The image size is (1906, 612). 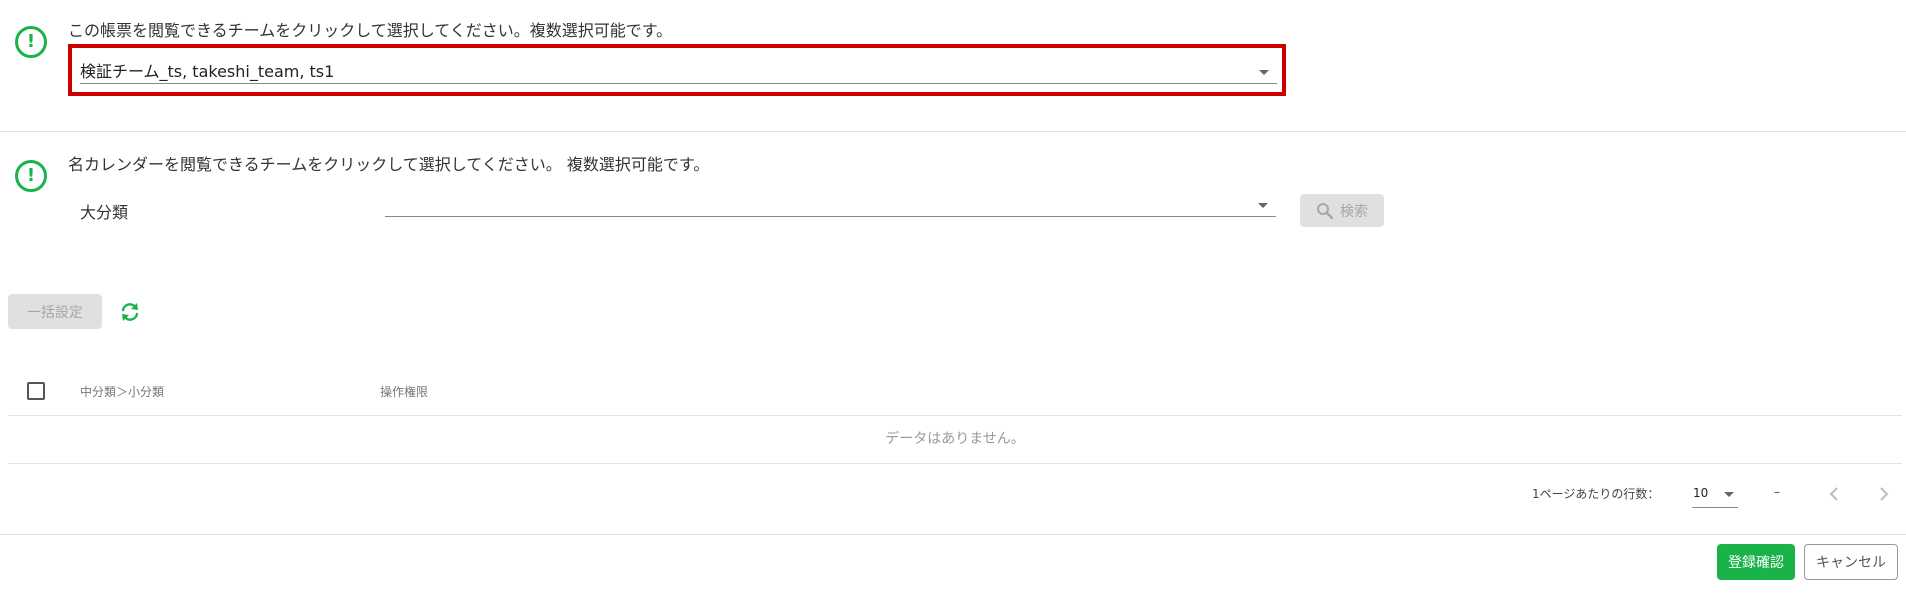 What do you see at coordinates (1715, 495) in the screenshot?
I see `rows-per-page-select: 10` at bounding box center [1715, 495].